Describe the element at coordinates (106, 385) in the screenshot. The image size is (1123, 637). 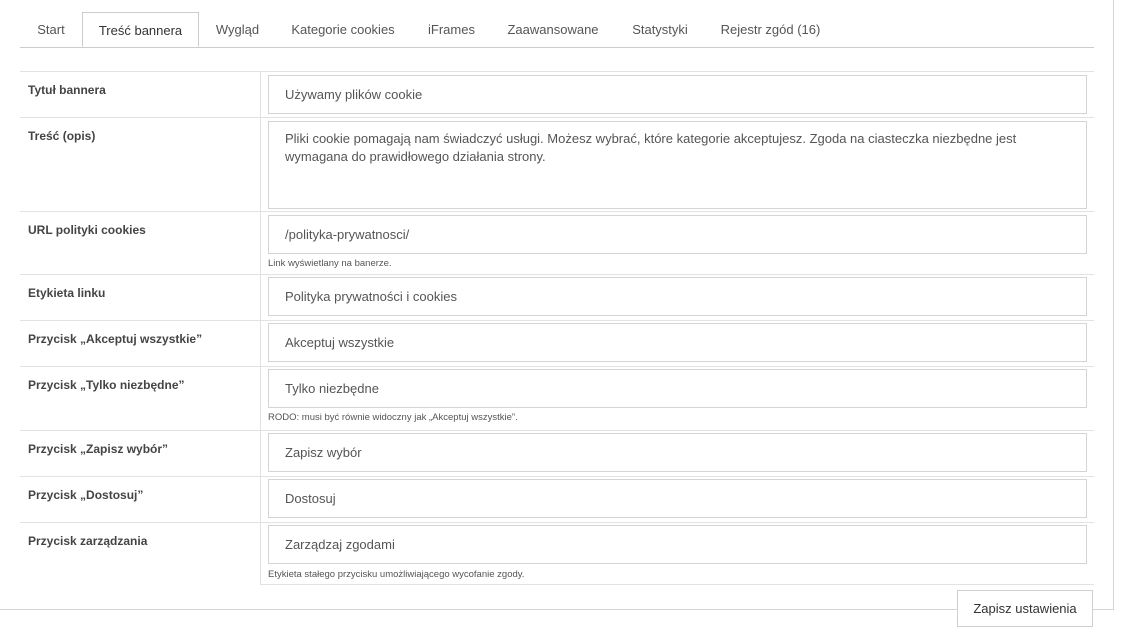
I see `only-necessary-label: Przycisk „Tylko niezbędne”` at that location.